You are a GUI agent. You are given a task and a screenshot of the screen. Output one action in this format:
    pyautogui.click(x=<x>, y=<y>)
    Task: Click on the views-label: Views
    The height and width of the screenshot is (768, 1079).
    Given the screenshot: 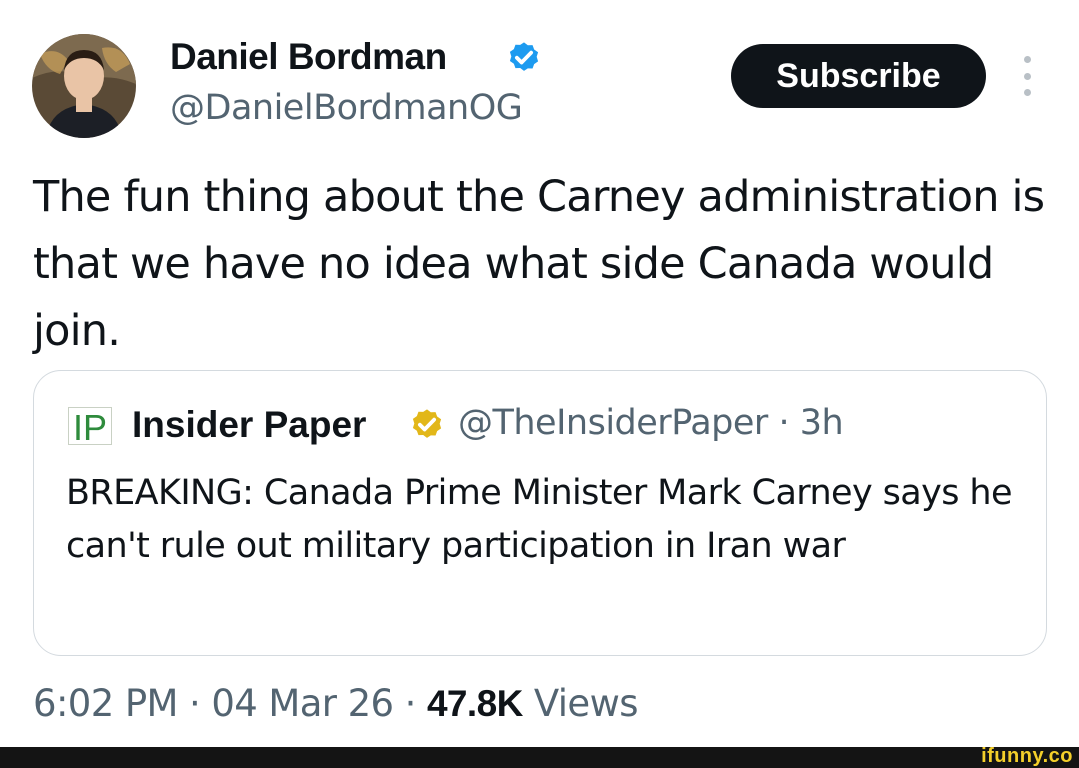 What is the action you would take?
    pyautogui.click(x=580, y=703)
    